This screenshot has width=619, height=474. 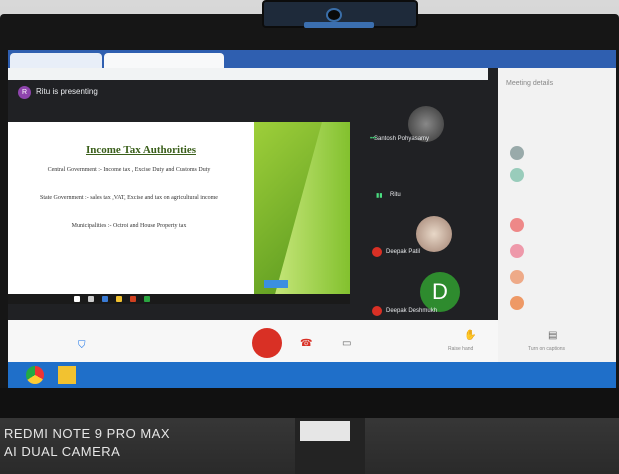 I want to click on camera-watermark: REDMI NOTE 9 PRO MAX, so click(x=87, y=433).